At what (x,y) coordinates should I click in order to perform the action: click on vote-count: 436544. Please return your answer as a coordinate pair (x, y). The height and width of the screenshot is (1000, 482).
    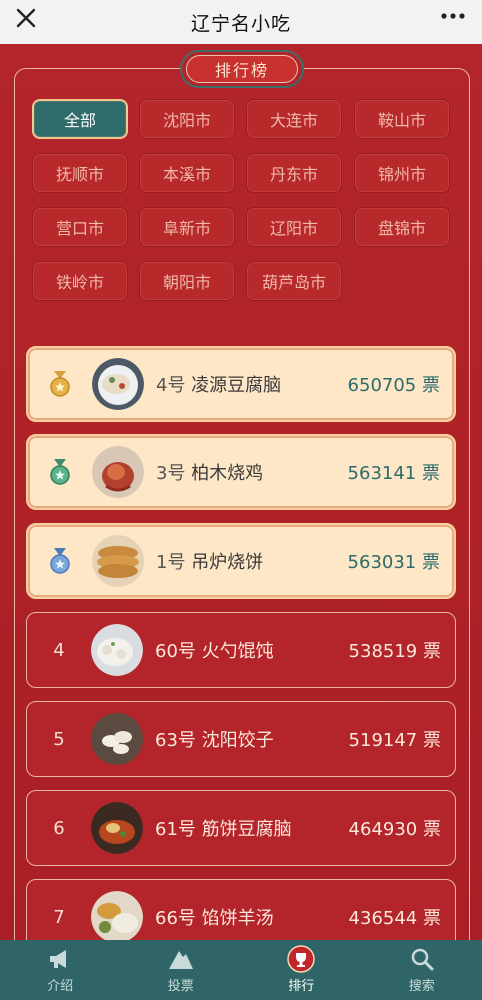
    Looking at the image, I should click on (383, 918).